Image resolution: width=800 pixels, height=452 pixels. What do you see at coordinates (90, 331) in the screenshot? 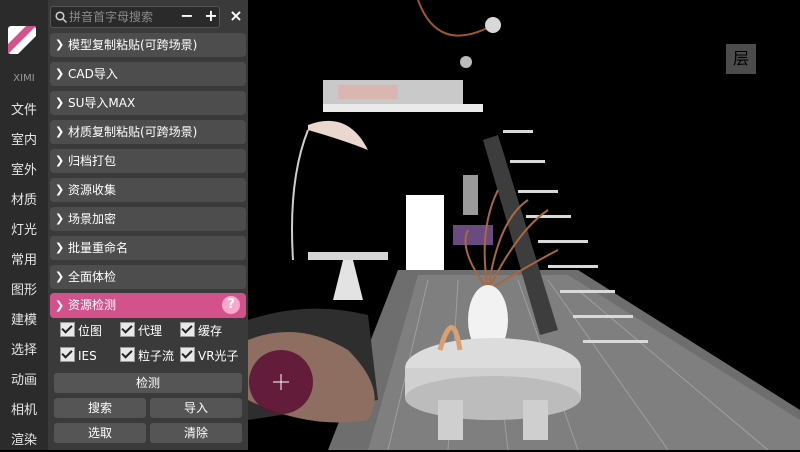
I see `checkbox-label: 位图` at bounding box center [90, 331].